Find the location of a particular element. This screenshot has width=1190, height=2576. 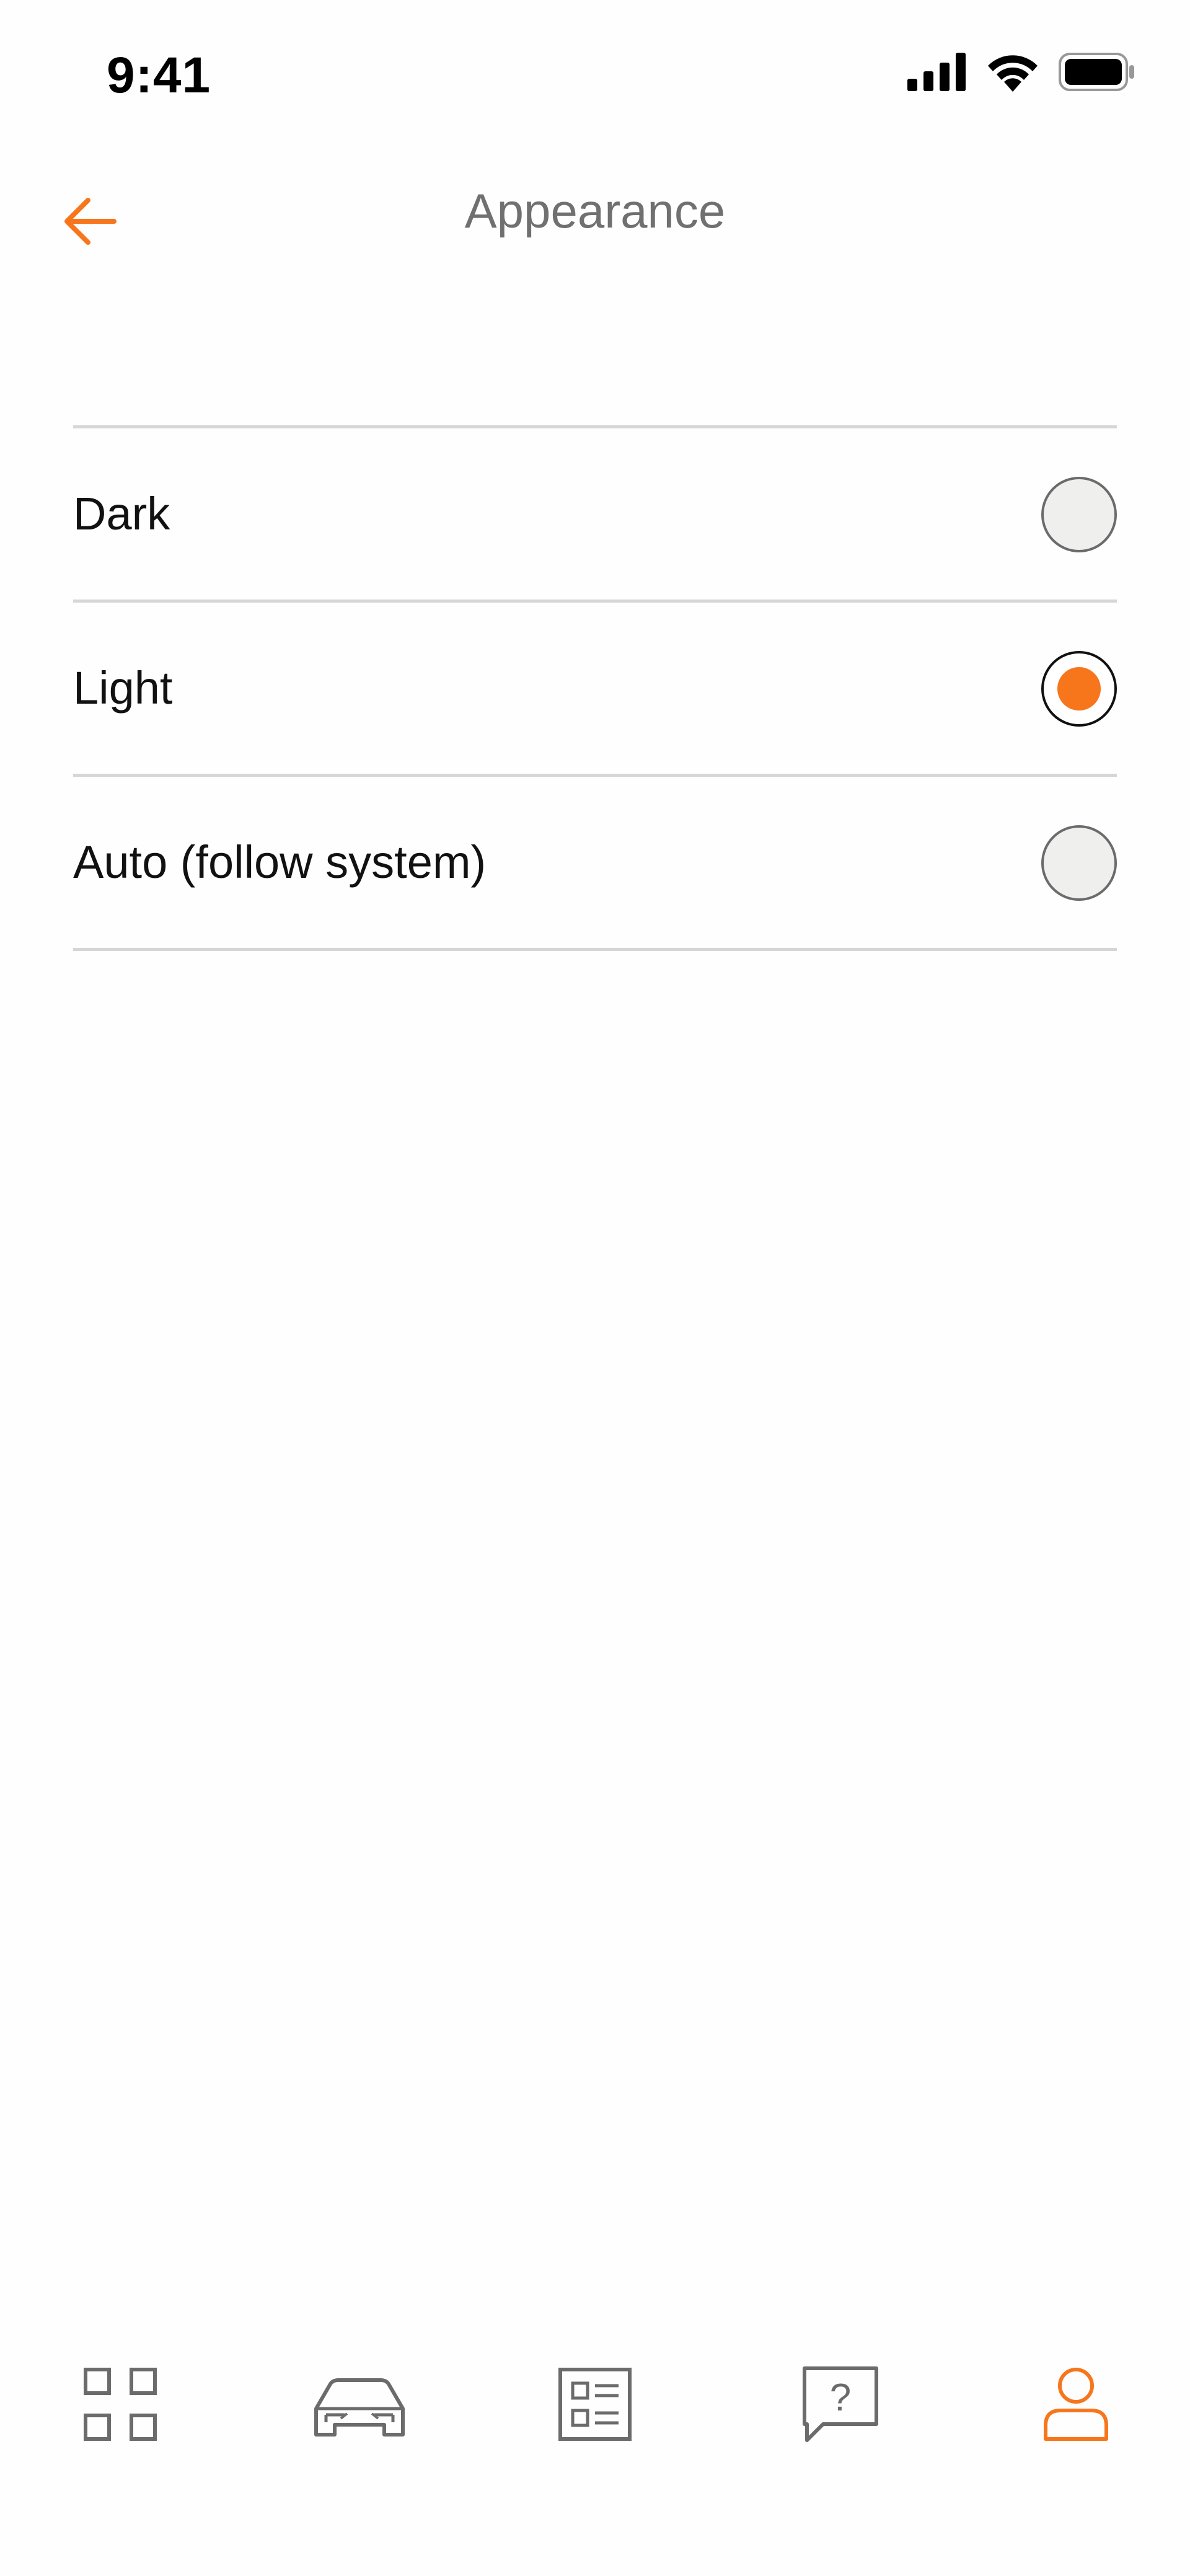

user-icon is located at coordinates (1076, 2406).